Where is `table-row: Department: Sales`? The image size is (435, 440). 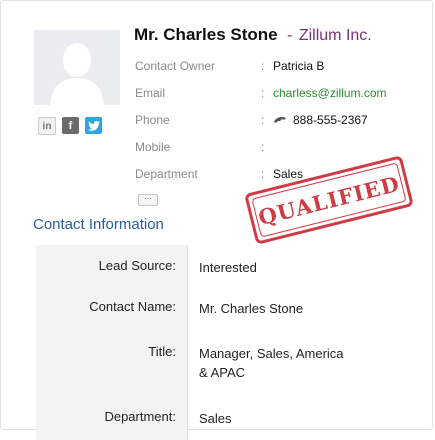
table-row: Department: Sales is located at coordinates (212, 418).